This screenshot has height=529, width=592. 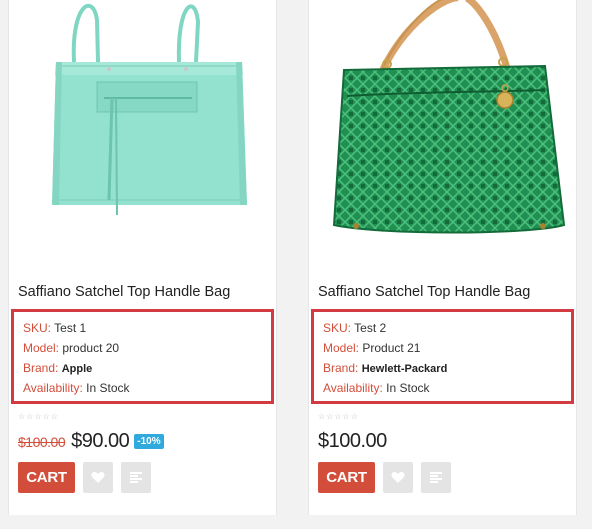 I want to click on price: $100.00, so click(x=352, y=441).